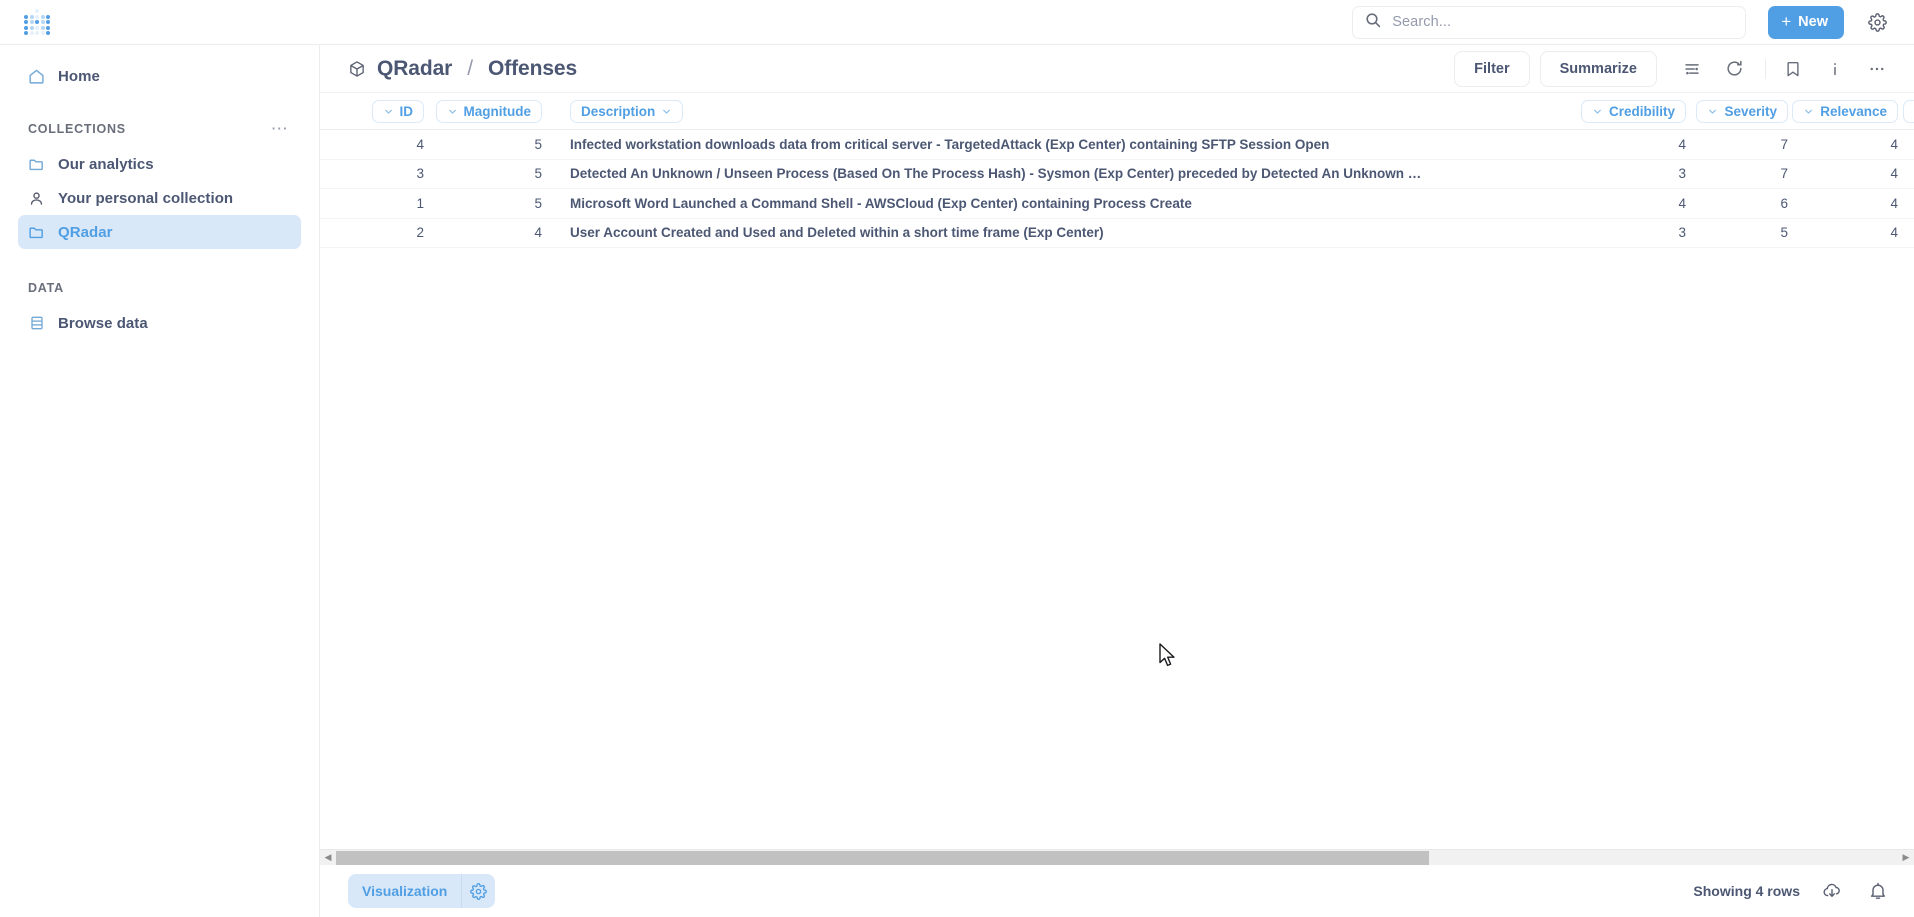 This screenshot has width=1914, height=917. I want to click on visualization-settings-gear-icon, so click(478, 891).